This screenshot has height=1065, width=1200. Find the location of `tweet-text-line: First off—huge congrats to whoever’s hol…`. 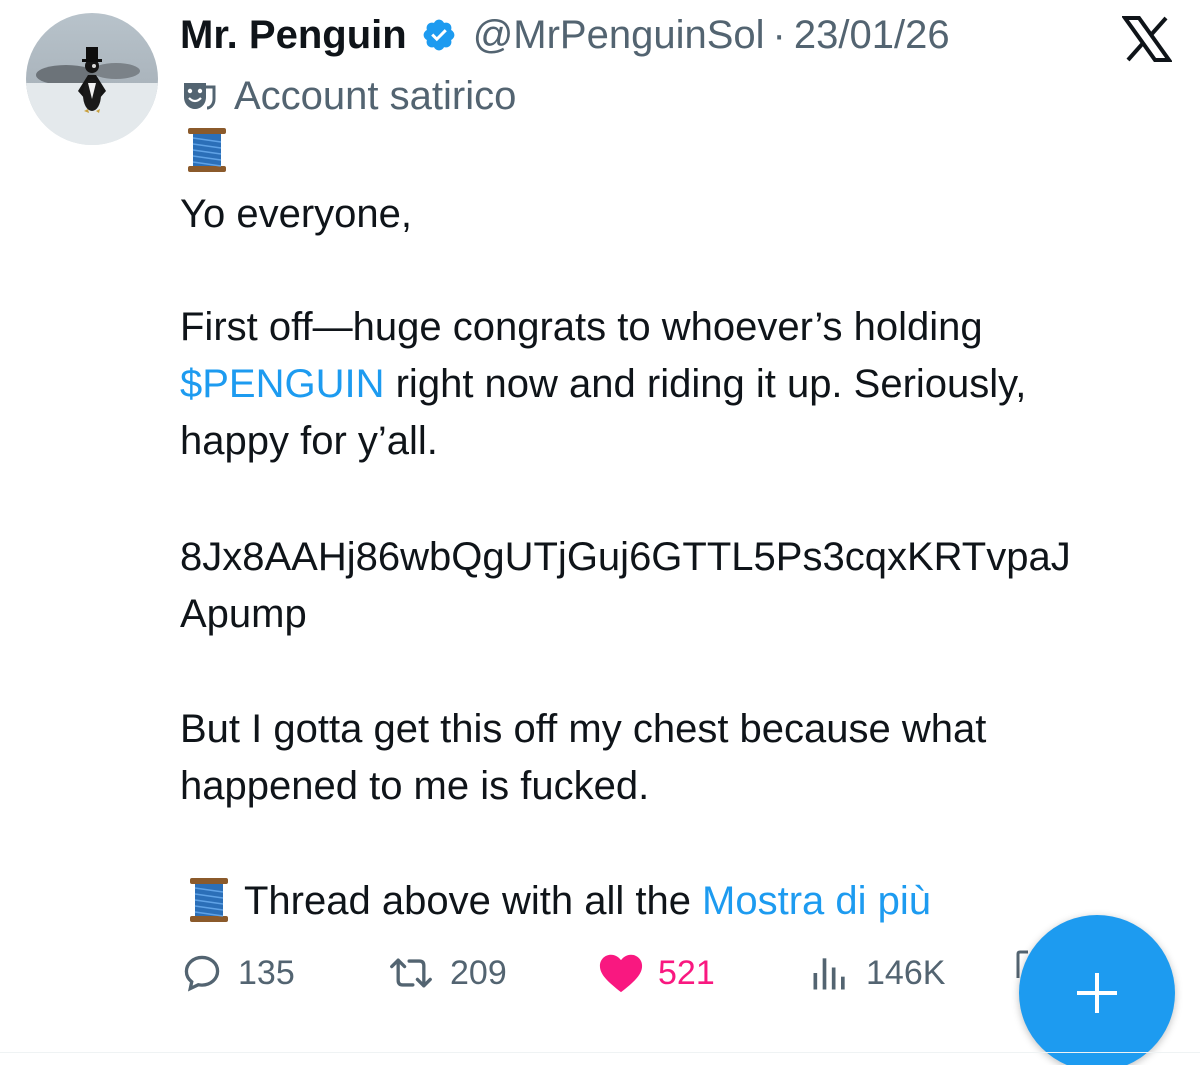

tweet-text-line: First off—huge congrats to whoever’s hol… is located at coordinates (581, 327).